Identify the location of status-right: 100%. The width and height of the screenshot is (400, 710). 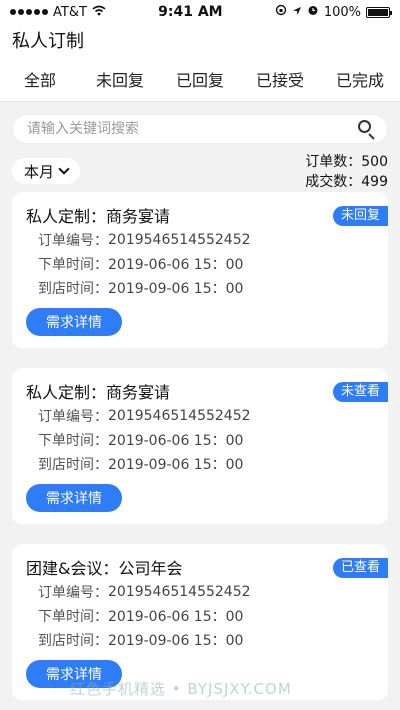
(333, 12).